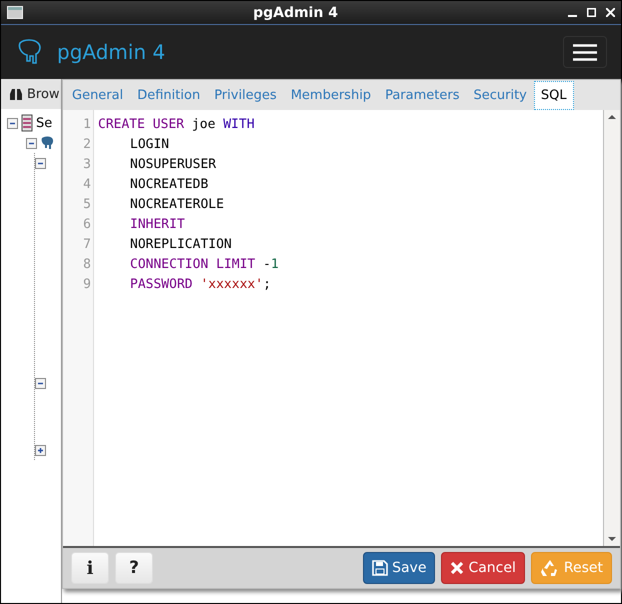  I want to click on code-line: NOCREATEDB, so click(169, 185).